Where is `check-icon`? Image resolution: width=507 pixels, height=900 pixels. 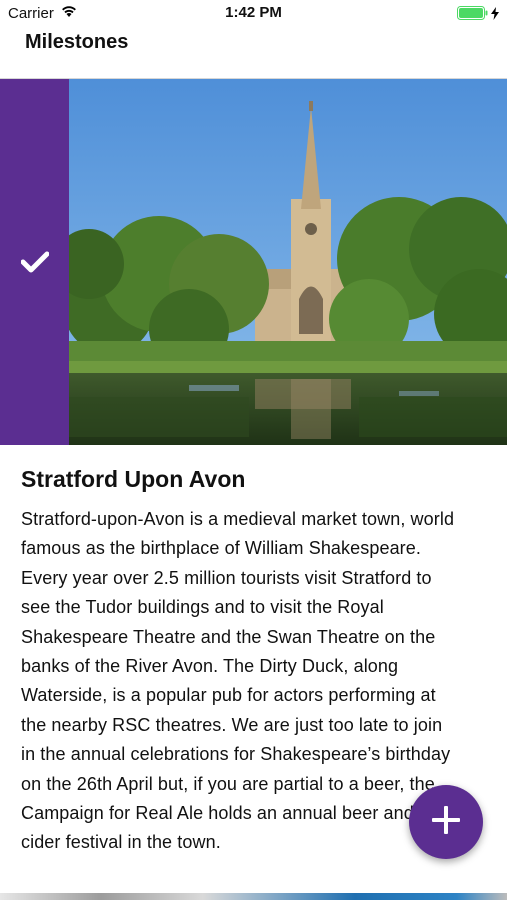
check-icon is located at coordinates (35, 264).